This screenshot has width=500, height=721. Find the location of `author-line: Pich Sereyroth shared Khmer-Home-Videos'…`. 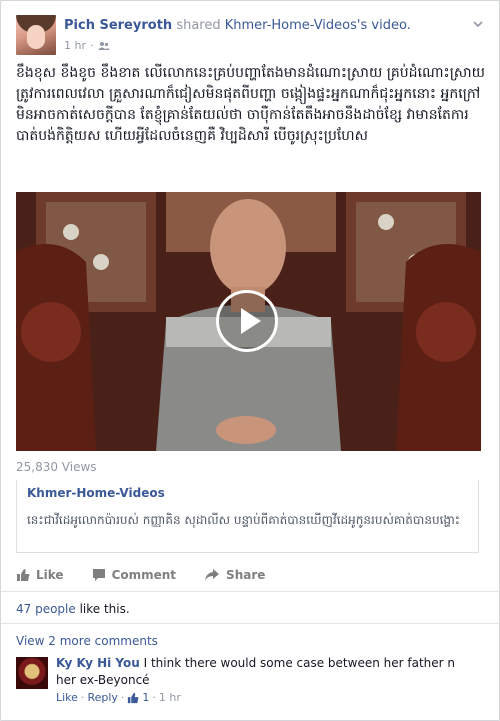

author-line: Pich Sereyroth shared Khmer-Home-Videos'… is located at coordinates (237, 25).